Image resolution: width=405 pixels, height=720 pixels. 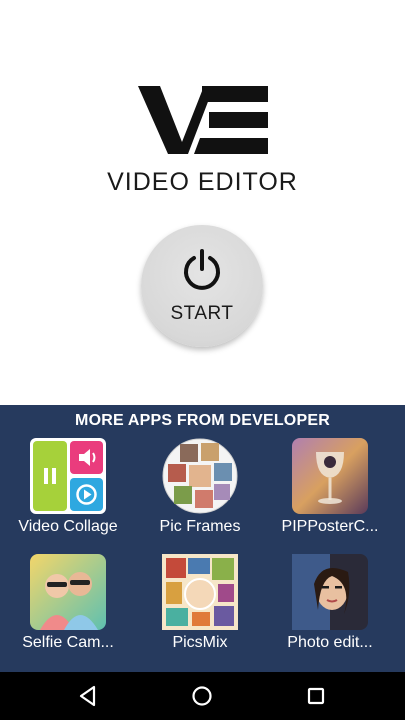 I want to click on selfie-camera-icon, so click(x=68, y=592).